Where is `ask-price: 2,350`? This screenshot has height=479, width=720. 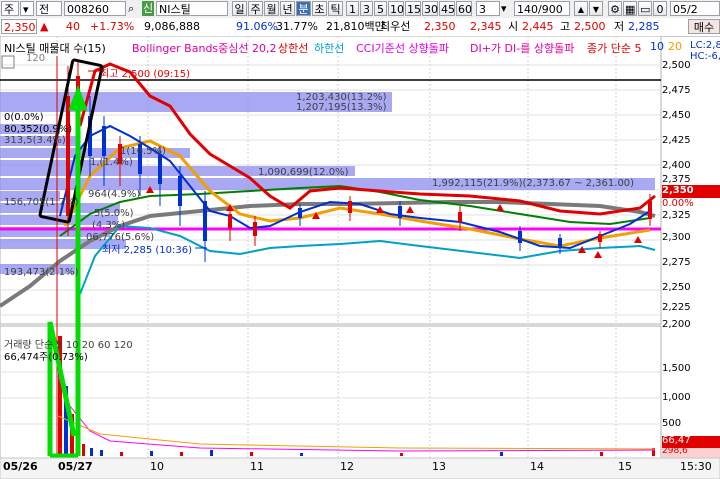 ask-price: 2,350 is located at coordinates (440, 26).